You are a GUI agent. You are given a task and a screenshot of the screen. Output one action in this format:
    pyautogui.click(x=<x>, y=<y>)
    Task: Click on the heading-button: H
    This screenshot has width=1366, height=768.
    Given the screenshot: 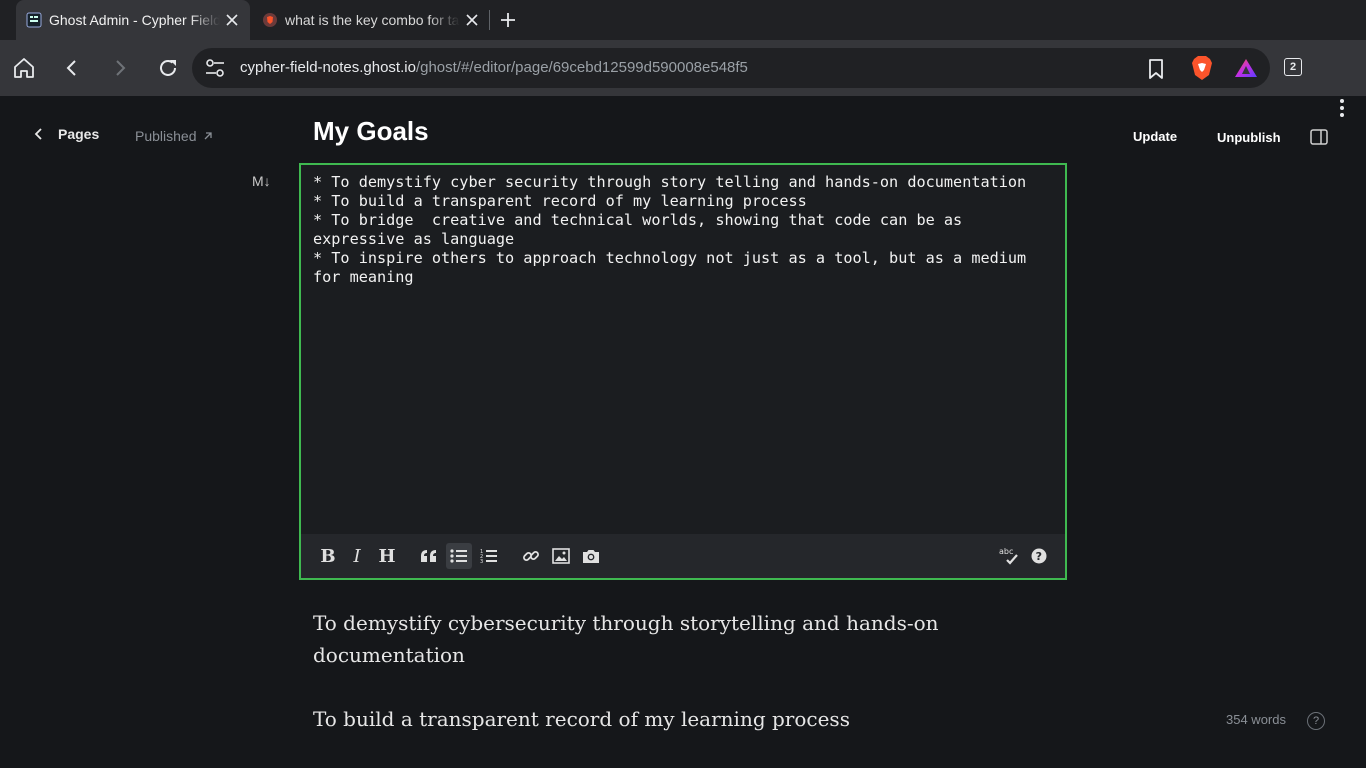 What is the action you would take?
    pyautogui.click(x=387, y=556)
    